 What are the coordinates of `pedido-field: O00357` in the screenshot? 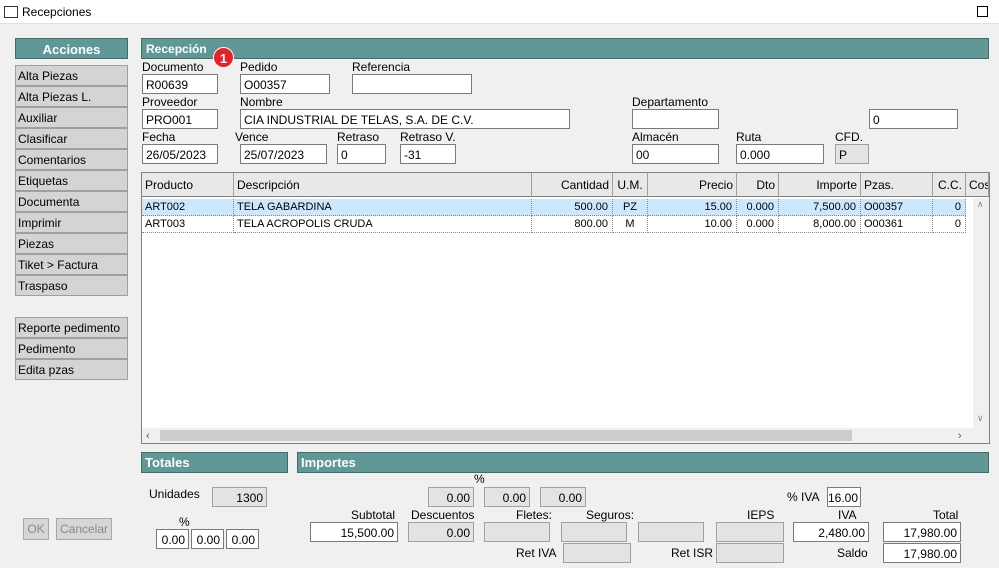 It's located at (285, 84).